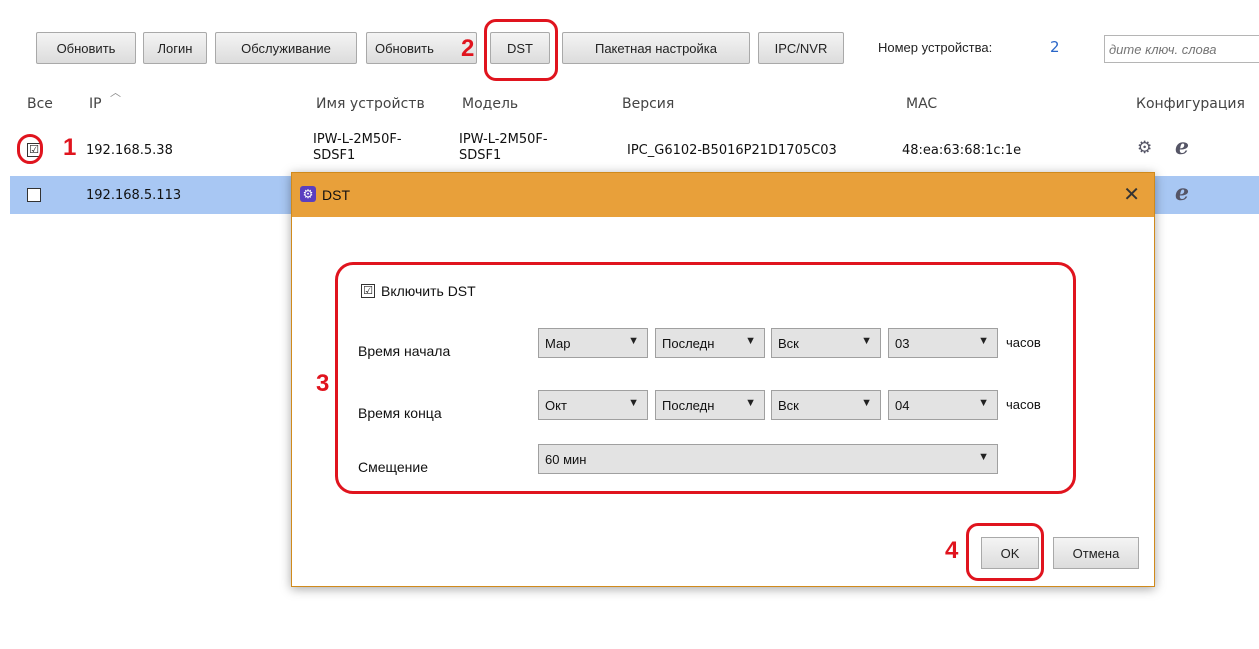 The width and height of the screenshot is (1259, 649). I want to click on app-logo-icon: ⚙, so click(308, 194).